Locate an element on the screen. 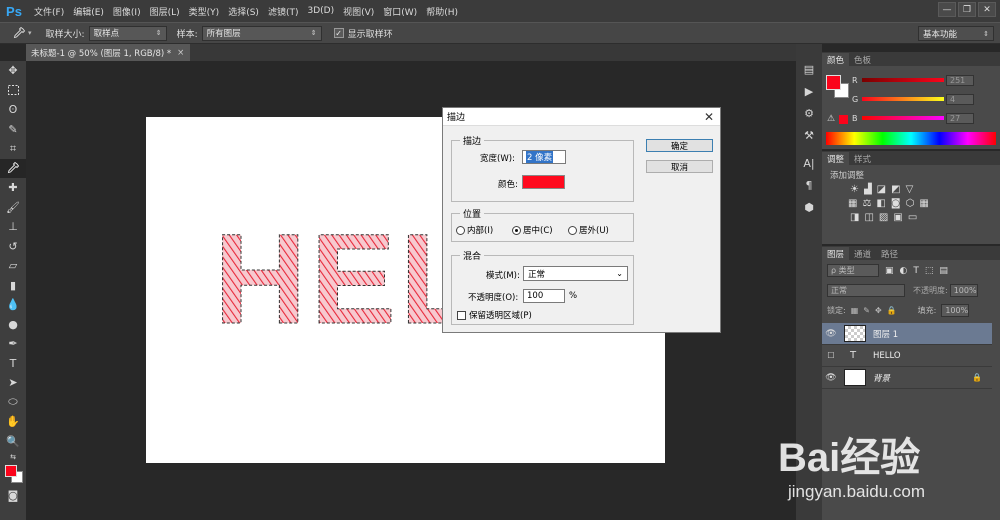  invert-icon: ◨ is located at coordinates (854, 217).